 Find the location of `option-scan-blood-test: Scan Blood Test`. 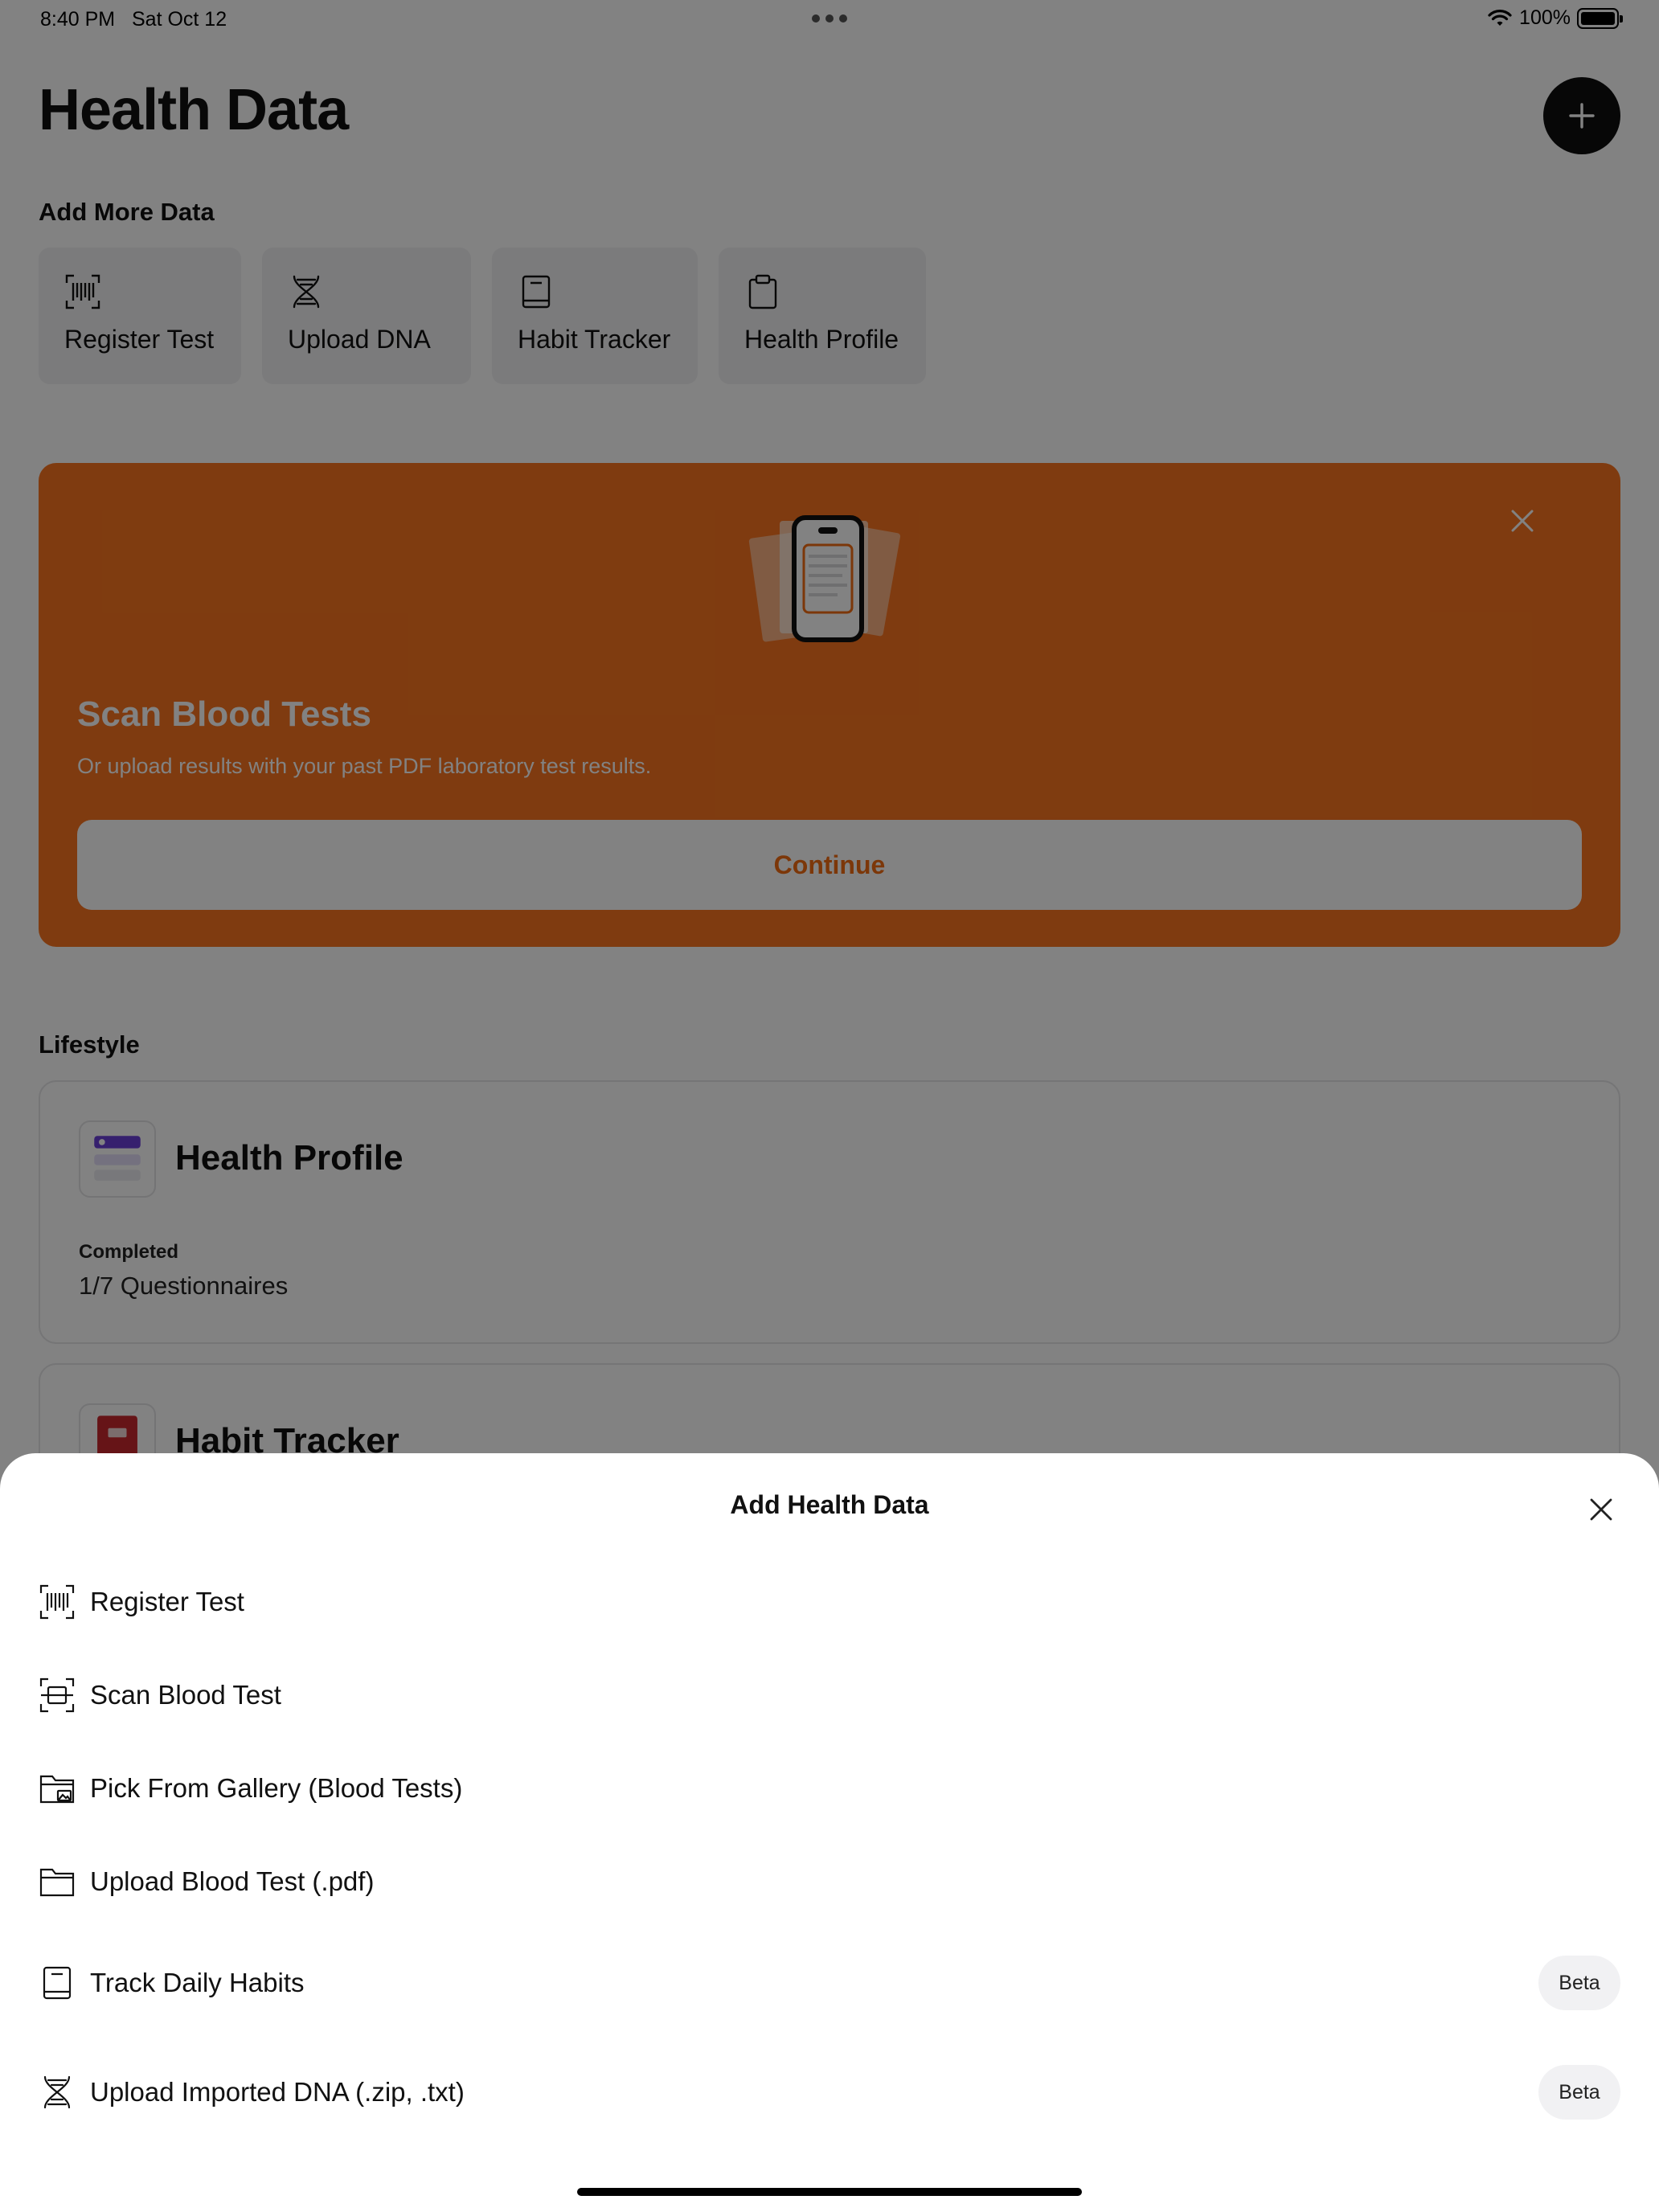

option-scan-blood-test: Scan Blood Test is located at coordinates (829, 1695).